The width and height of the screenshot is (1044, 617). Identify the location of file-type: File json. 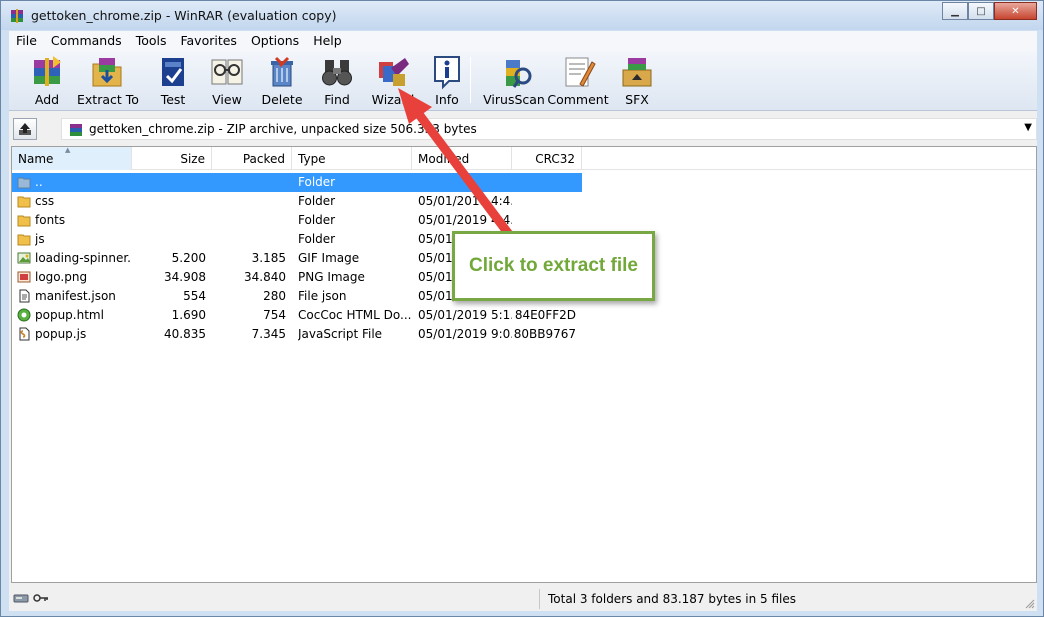
(322, 296).